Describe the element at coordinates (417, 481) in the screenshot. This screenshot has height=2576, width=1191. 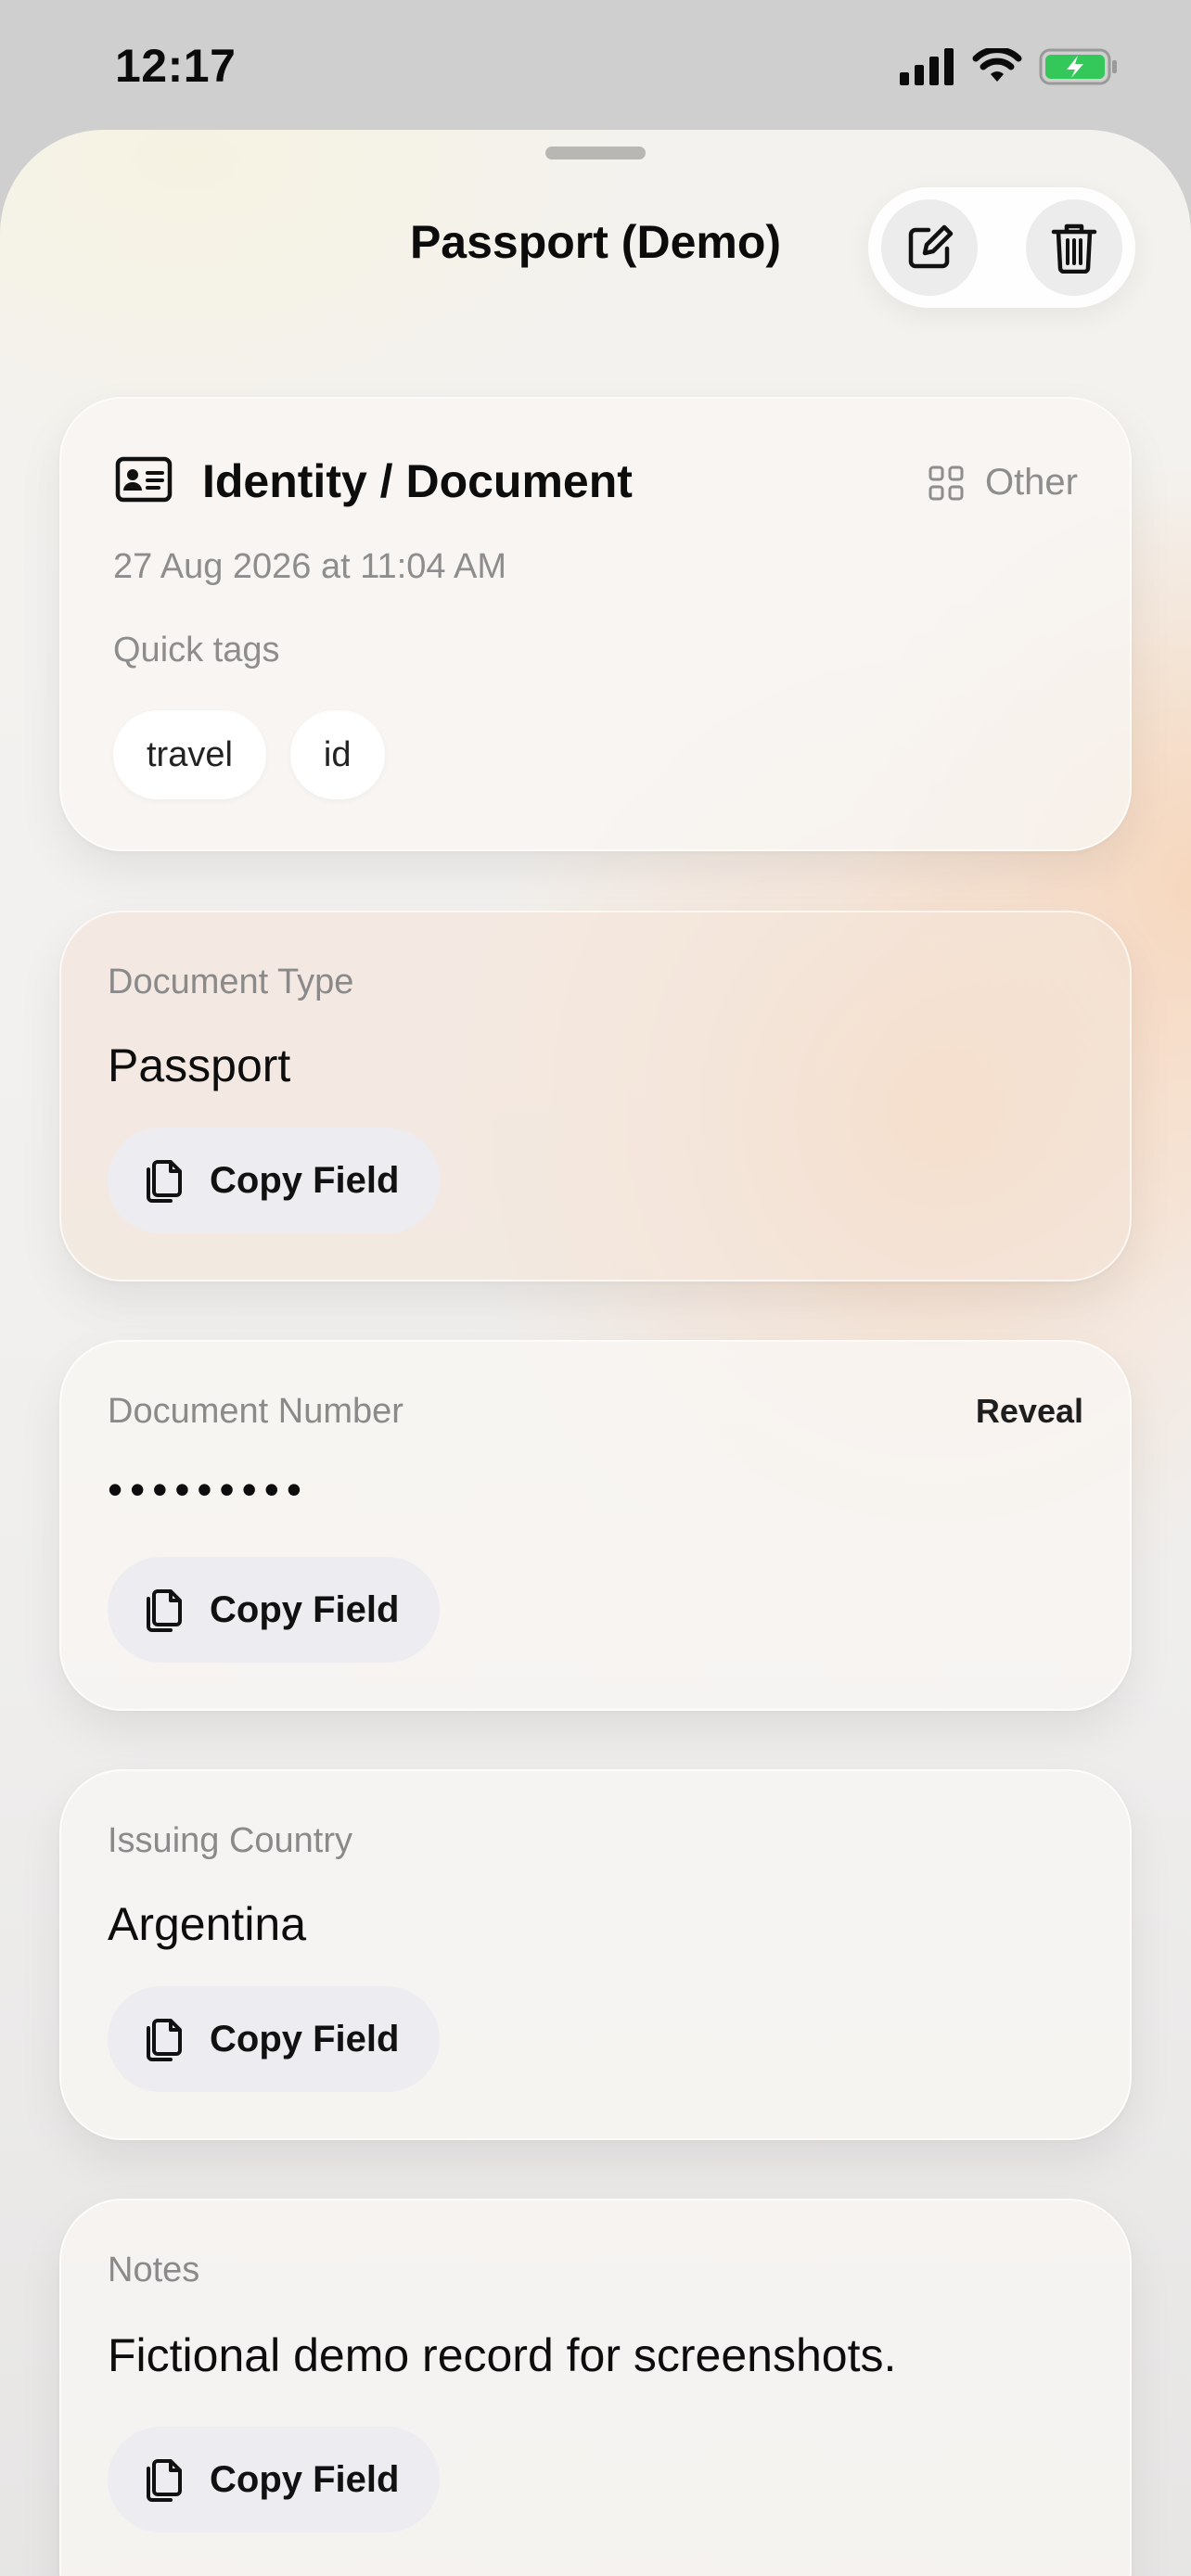
I see `document-kind-title: Identity / Document` at that location.